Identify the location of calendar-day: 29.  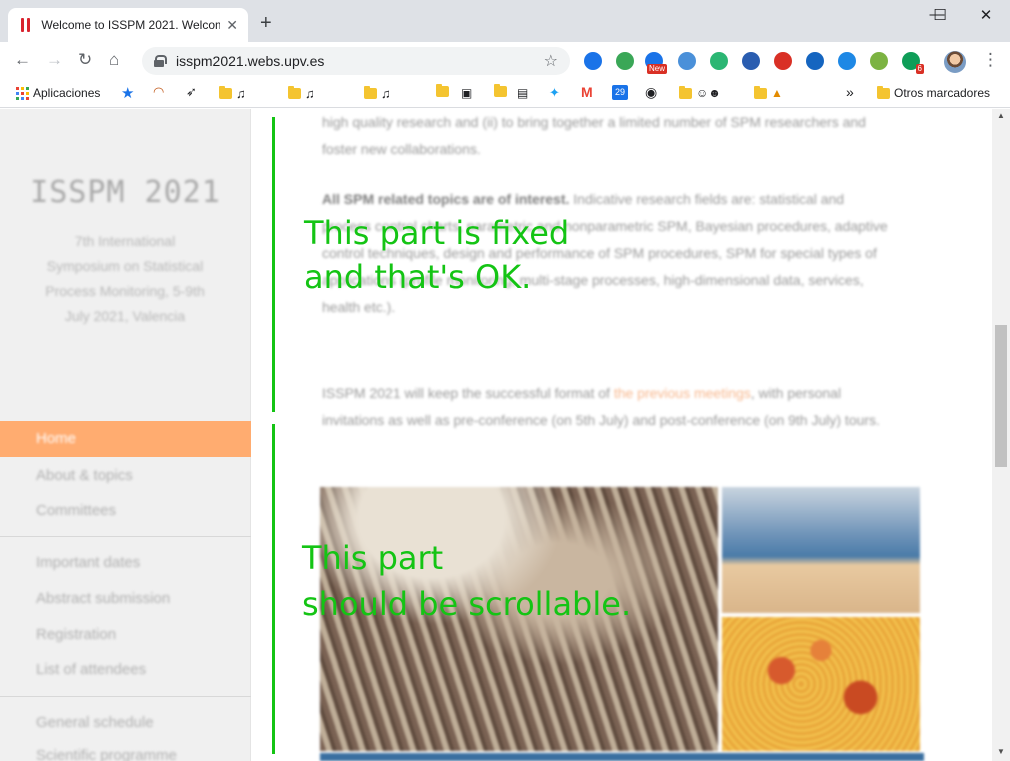
(620, 92).